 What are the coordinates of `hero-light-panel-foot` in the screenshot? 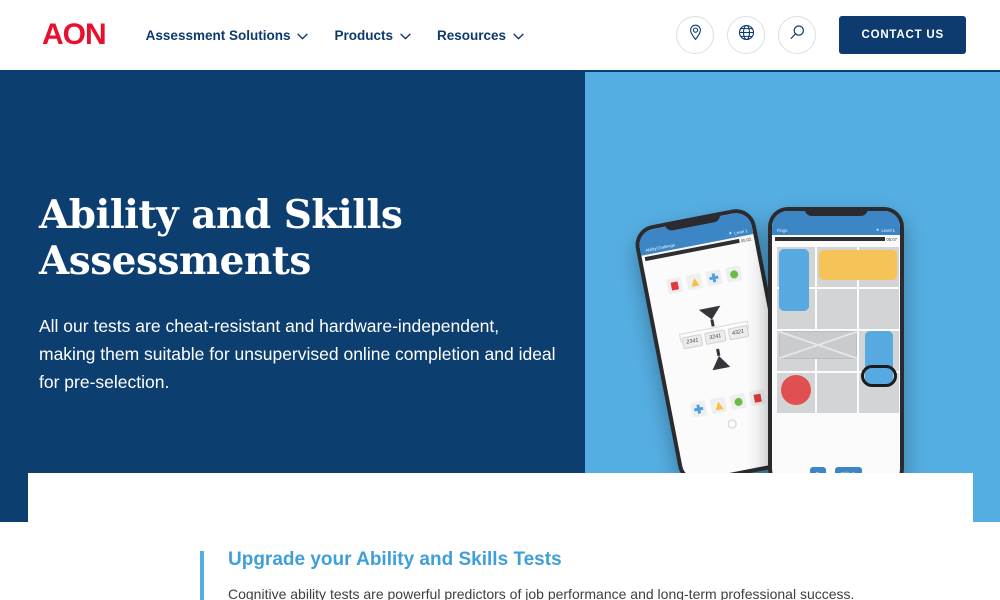 It's located at (986, 496).